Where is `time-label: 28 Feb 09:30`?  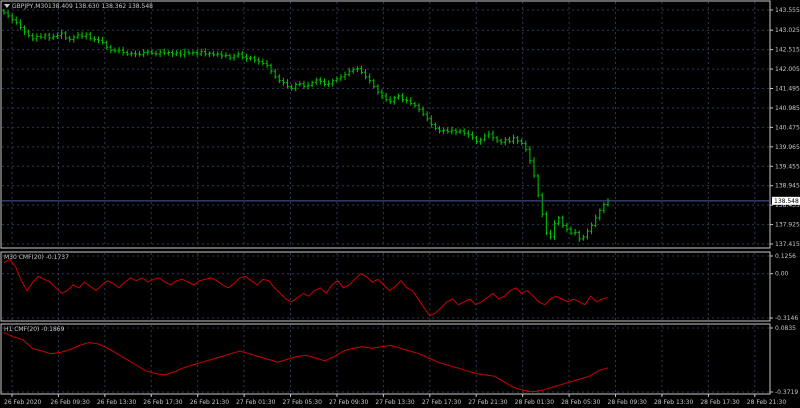 time-label: 28 Feb 09:30 is located at coordinates (628, 402).